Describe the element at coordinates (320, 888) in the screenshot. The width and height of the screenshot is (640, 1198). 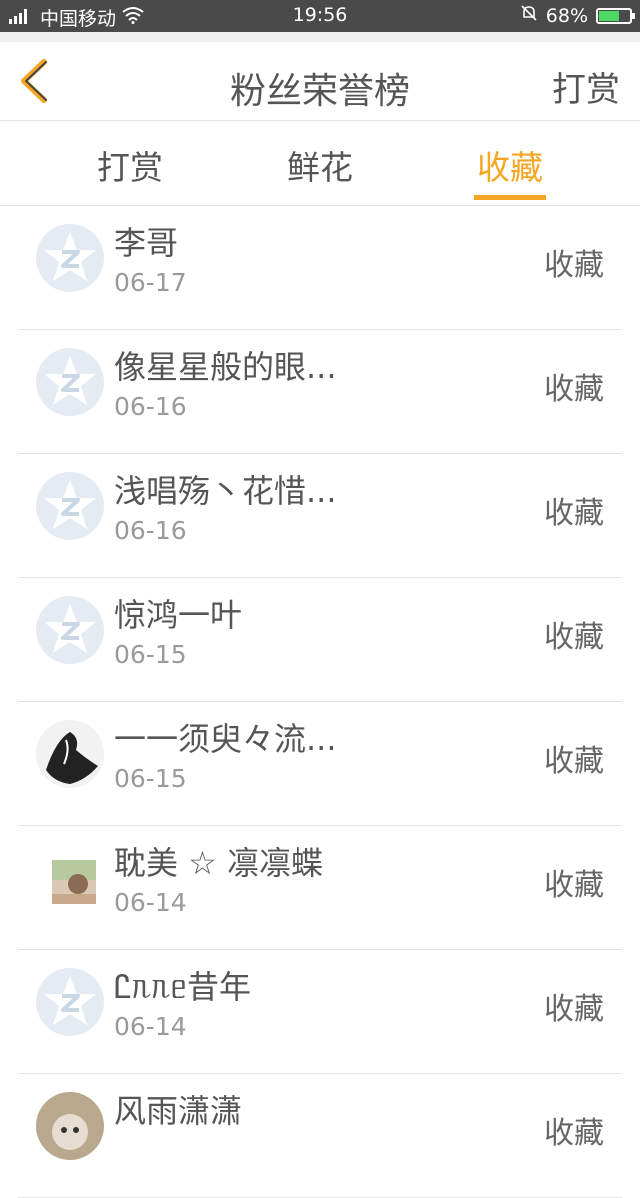
I see `list-item: 耽美 ☆ 凛凛蝶 06-14 收藏` at that location.